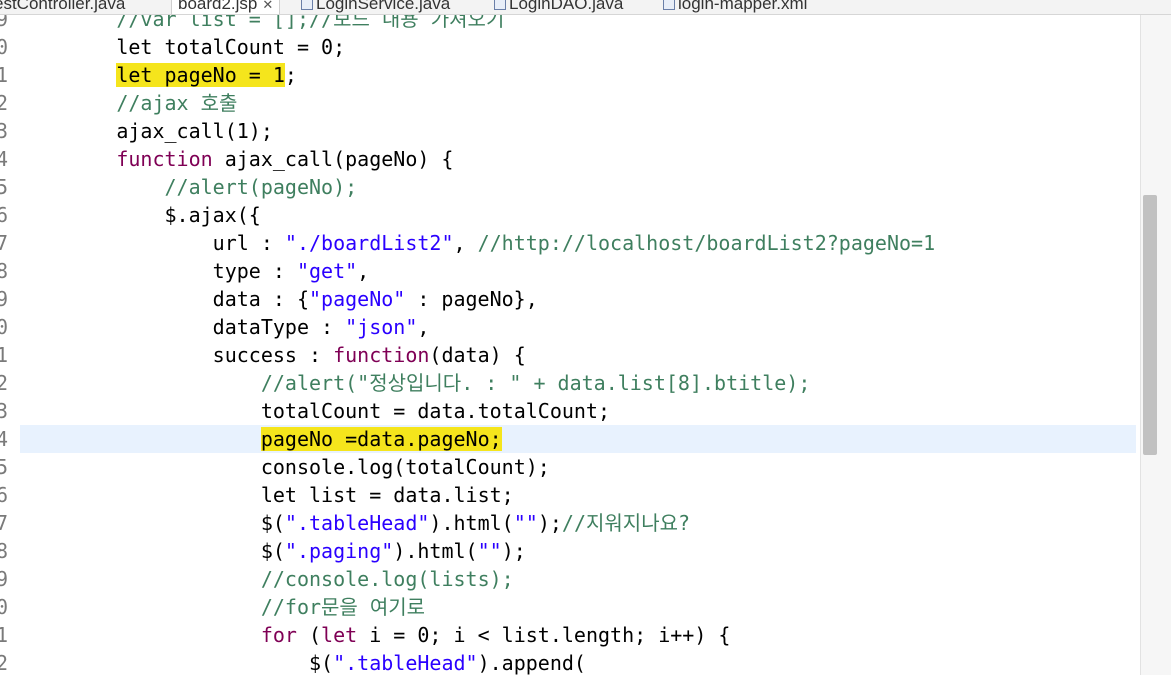 The height and width of the screenshot is (675, 1171). I want to click on code-line: data : {"pageNo" : pageNo},, so click(375, 299).